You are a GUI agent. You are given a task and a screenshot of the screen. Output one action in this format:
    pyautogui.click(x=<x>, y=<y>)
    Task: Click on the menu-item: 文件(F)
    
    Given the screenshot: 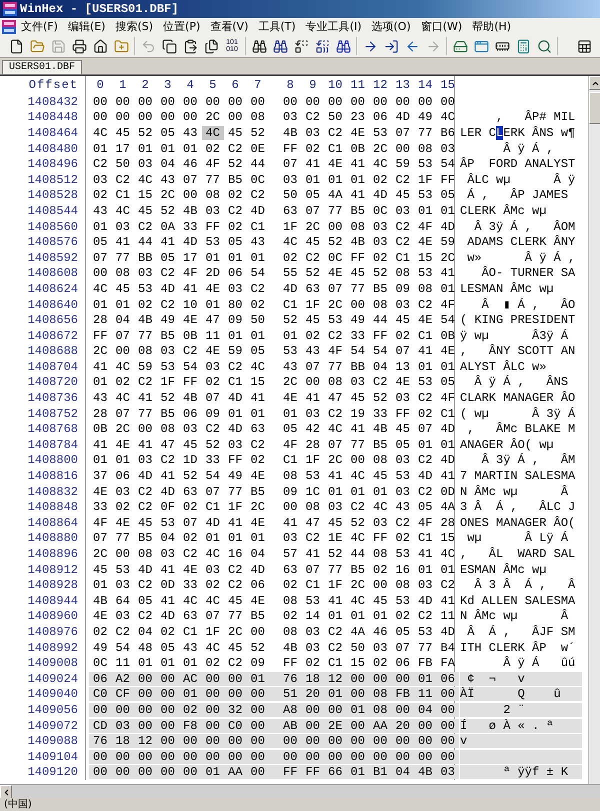 What is the action you would take?
    pyautogui.click(x=39, y=26)
    